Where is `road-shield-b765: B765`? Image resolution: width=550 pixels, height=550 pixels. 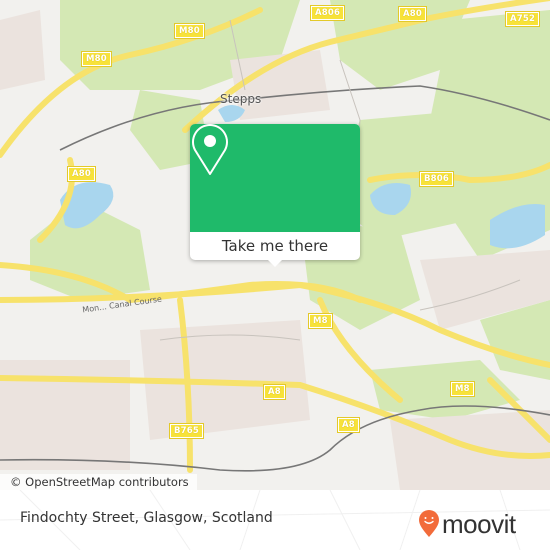 road-shield-b765: B765 is located at coordinates (186, 431).